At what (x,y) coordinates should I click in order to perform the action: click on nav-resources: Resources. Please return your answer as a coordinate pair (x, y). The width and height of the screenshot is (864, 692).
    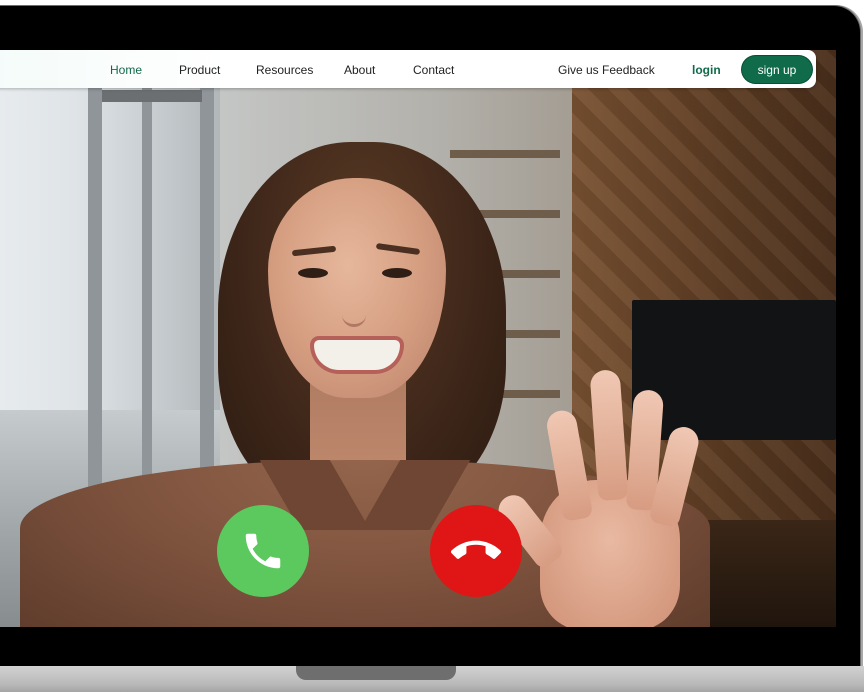
    Looking at the image, I should click on (284, 70).